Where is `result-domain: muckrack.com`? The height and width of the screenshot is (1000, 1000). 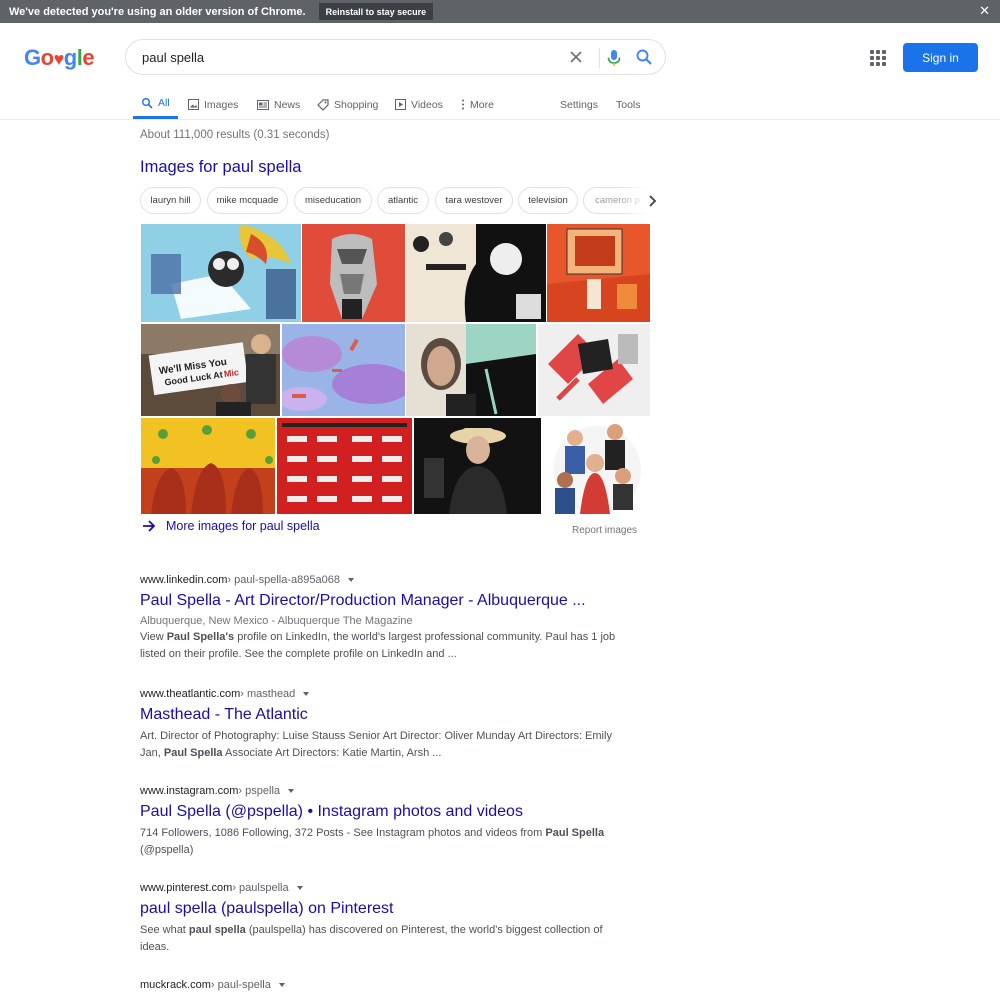
result-domain: muckrack.com is located at coordinates (175, 985).